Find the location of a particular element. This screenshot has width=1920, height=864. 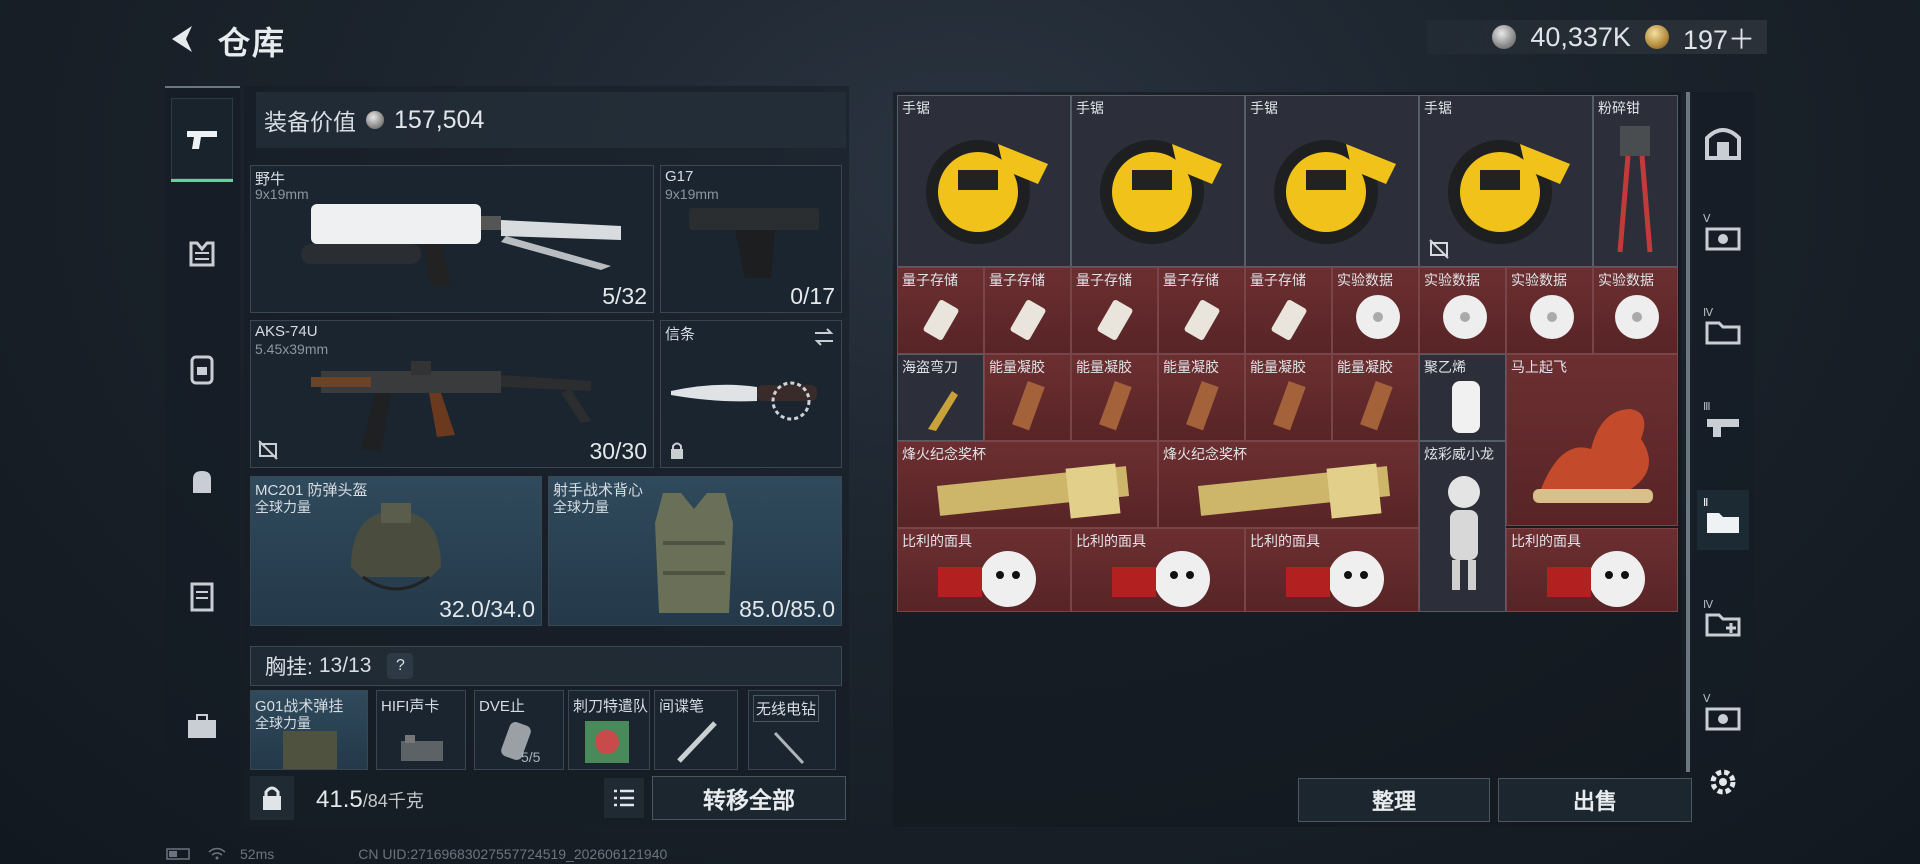

stash-tab-safe is located at coordinates (1723, 142).